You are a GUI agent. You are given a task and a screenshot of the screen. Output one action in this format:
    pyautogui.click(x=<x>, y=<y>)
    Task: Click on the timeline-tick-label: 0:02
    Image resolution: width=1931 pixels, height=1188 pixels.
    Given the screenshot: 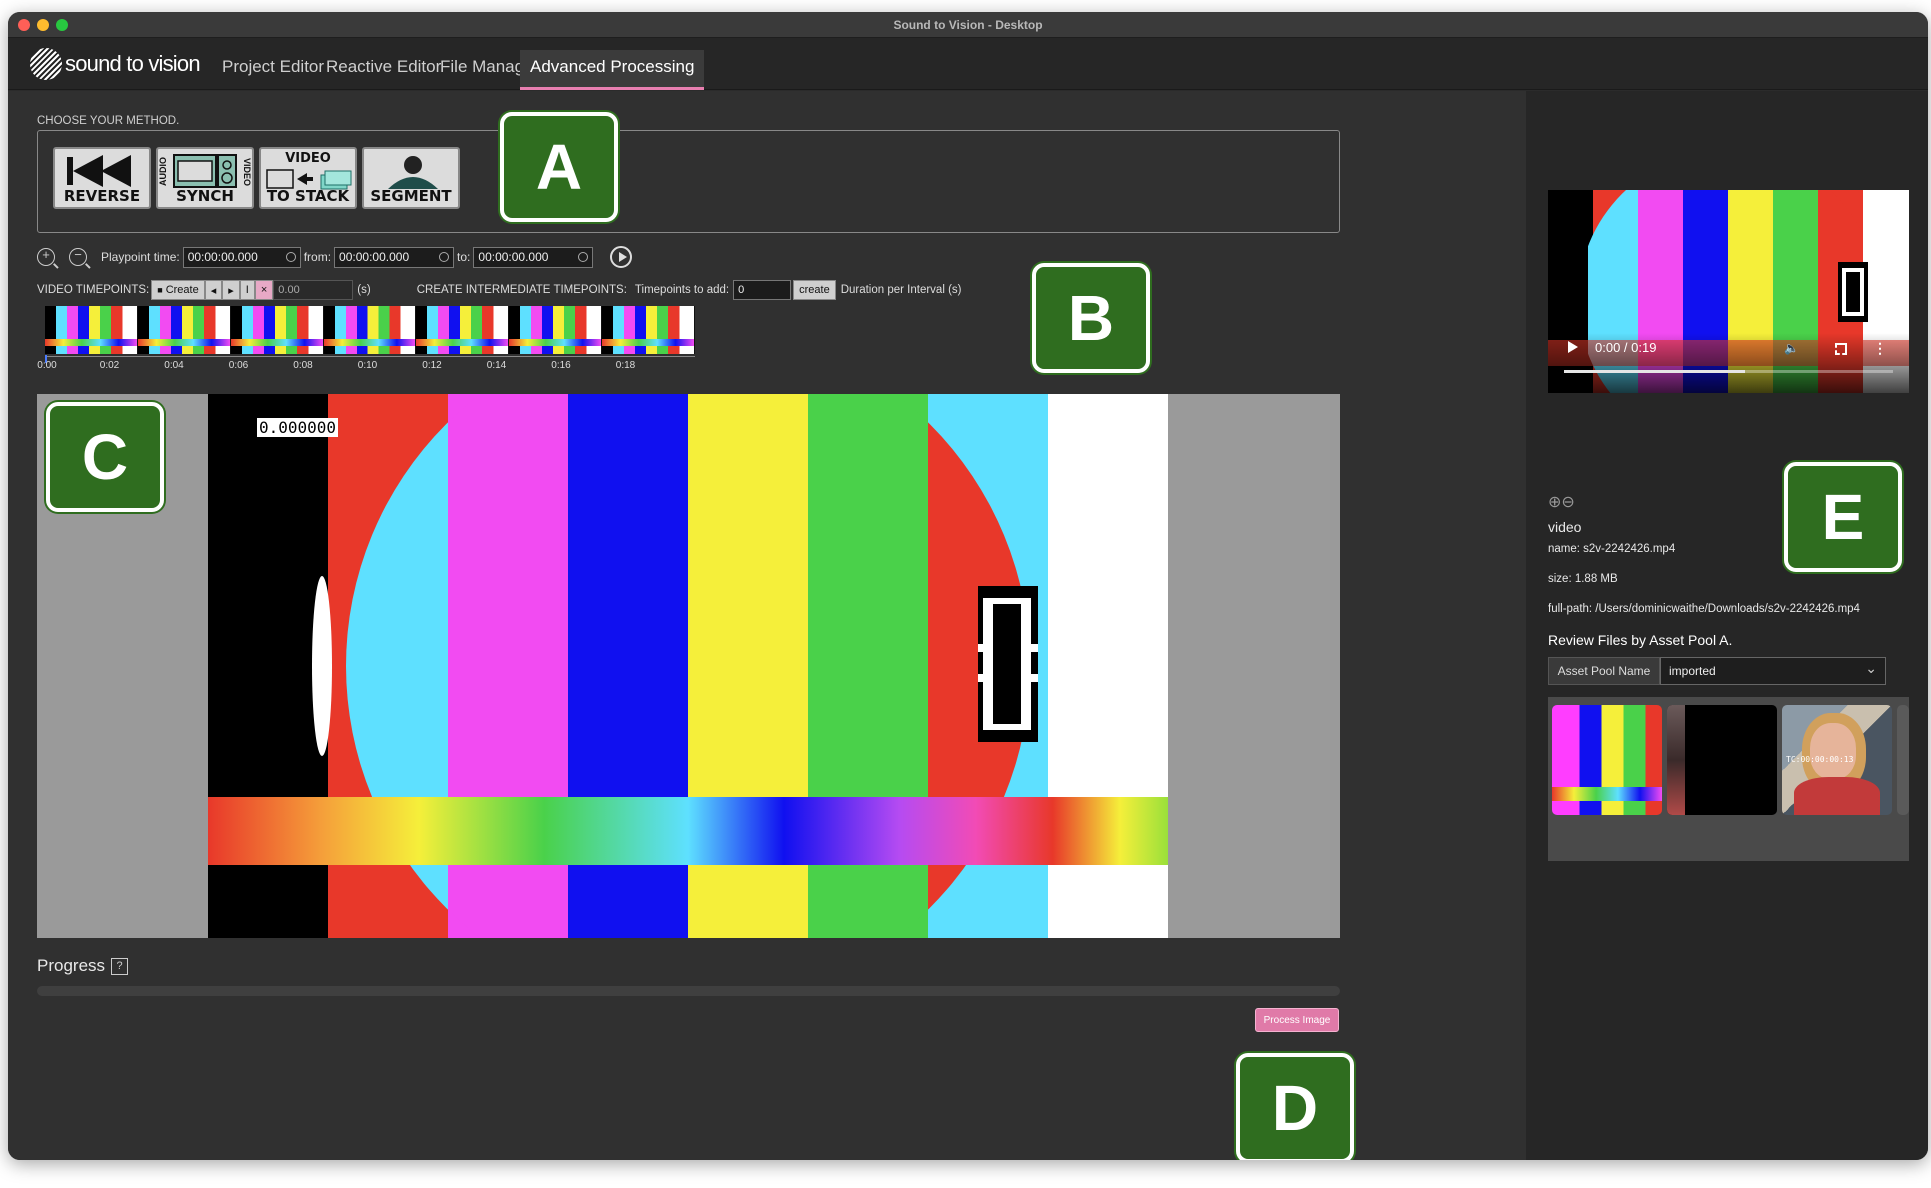 What is the action you would take?
    pyautogui.click(x=109, y=365)
    